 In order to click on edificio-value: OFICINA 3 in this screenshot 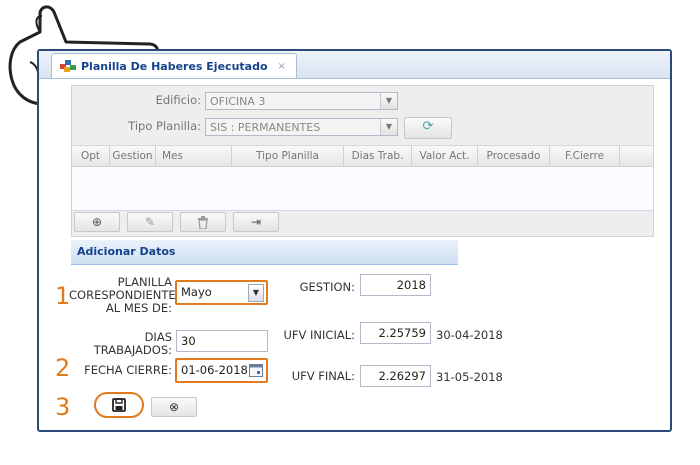, I will do `click(238, 101)`.